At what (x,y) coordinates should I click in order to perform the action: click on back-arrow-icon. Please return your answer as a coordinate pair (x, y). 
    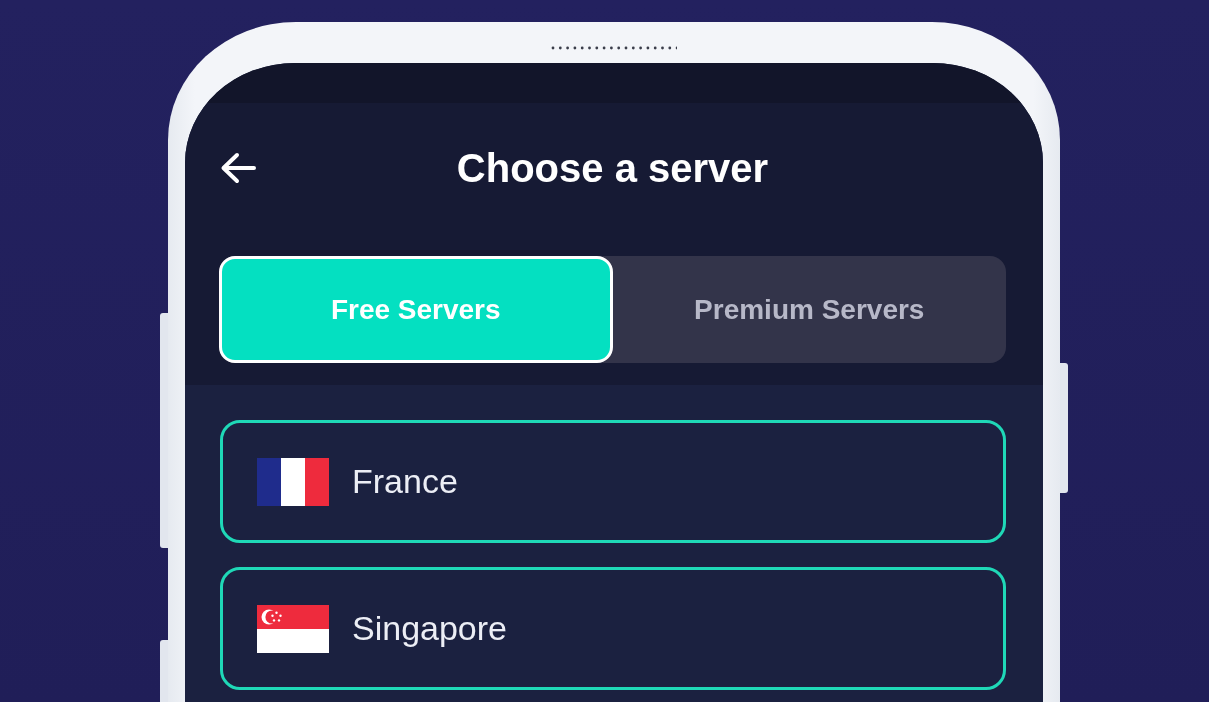
    Looking at the image, I should click on (238, 168).